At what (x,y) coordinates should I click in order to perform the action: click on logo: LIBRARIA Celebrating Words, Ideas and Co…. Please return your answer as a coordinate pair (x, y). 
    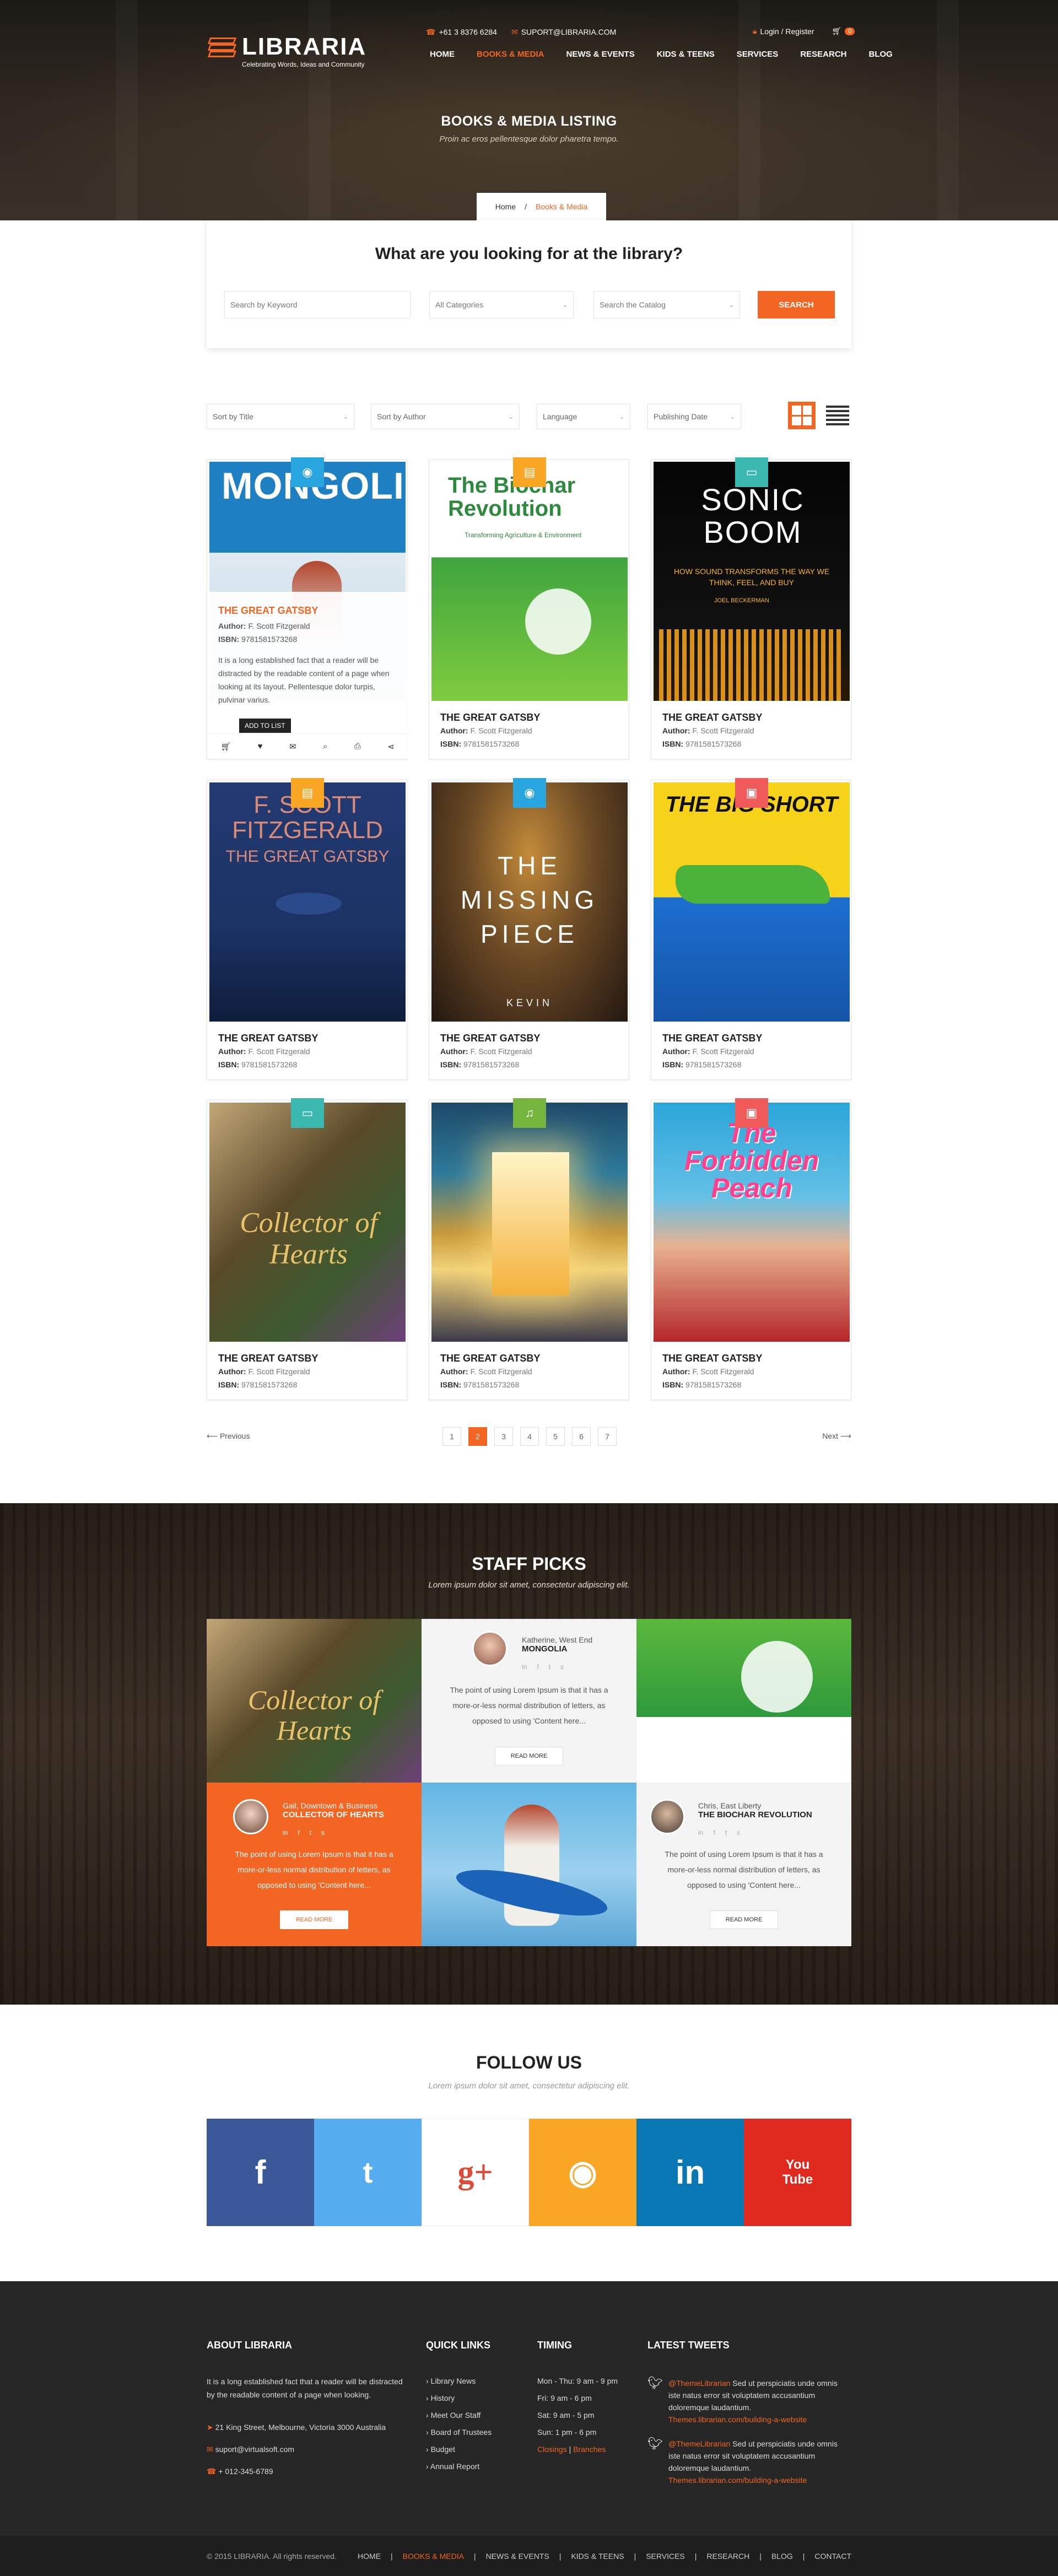
    Looking at the image, I should click on (286, 51).